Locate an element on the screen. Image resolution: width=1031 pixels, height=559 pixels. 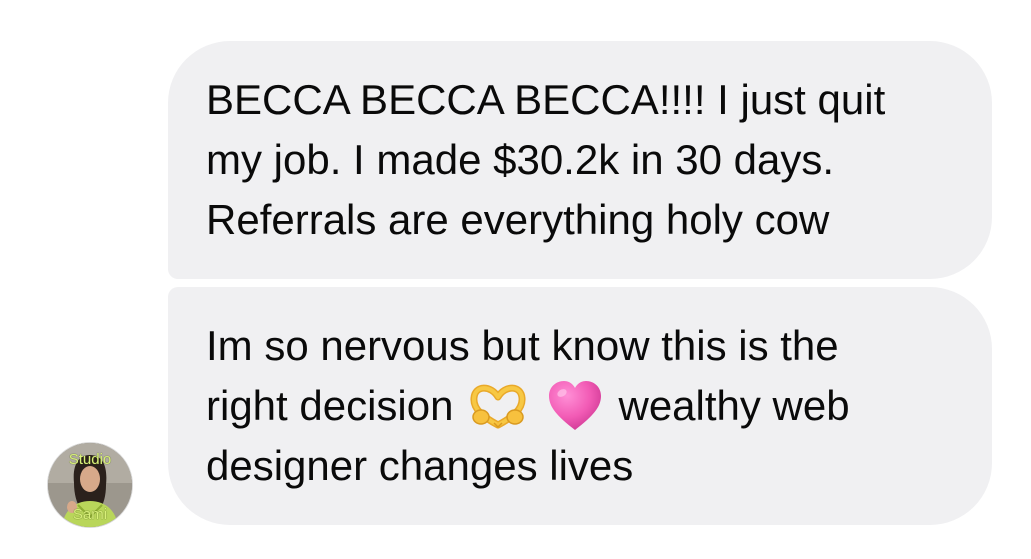
heart-hands-emoji is located at coordinates (498, 406).